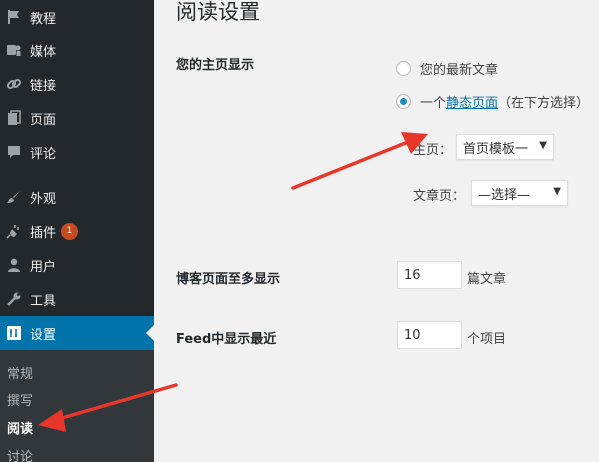  Describe the element at coordinates (487, 279) in the screenshot. I see `posts-per-page-unit: 篇文章` at that location.